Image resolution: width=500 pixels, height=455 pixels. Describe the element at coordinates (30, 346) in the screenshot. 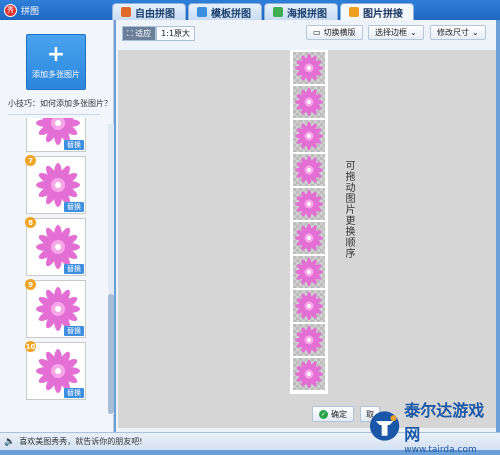

I see `order-badge: 10` at that location.